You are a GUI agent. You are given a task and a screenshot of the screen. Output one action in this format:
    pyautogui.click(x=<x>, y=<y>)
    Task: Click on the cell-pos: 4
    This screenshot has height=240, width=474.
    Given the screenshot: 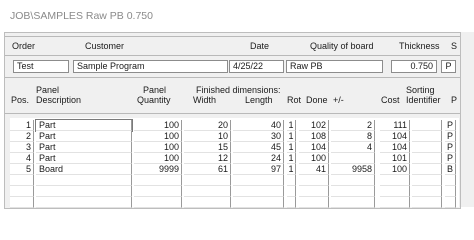 What is the action you would take?
    pyautogui.click(x=22, y=158)
    